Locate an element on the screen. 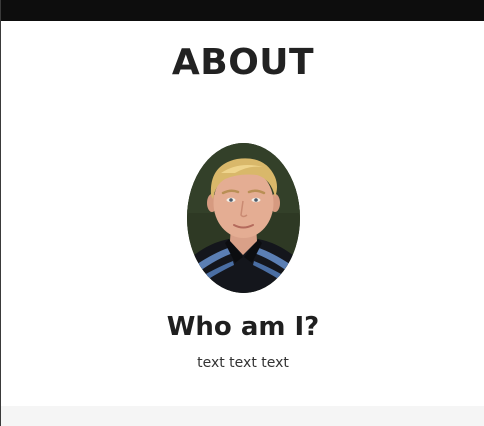  top-navbar is located at coordinates (242, 10).